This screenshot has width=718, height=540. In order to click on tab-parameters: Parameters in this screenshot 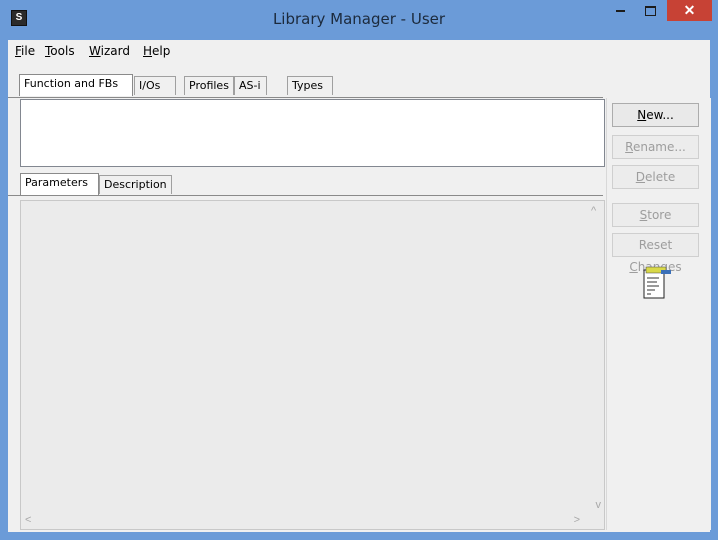, I will do `click(59, 184)`.